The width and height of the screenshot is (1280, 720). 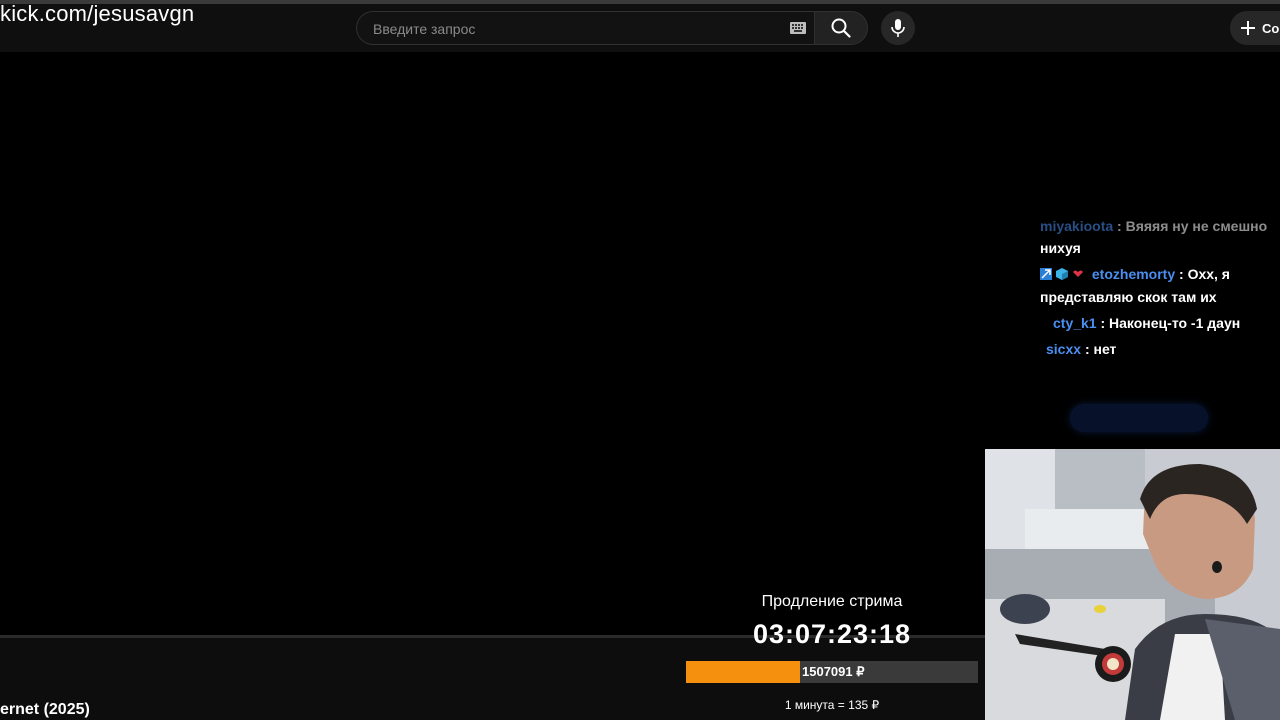 I want to click on keyboard-icon, so click(x=798, y=28).